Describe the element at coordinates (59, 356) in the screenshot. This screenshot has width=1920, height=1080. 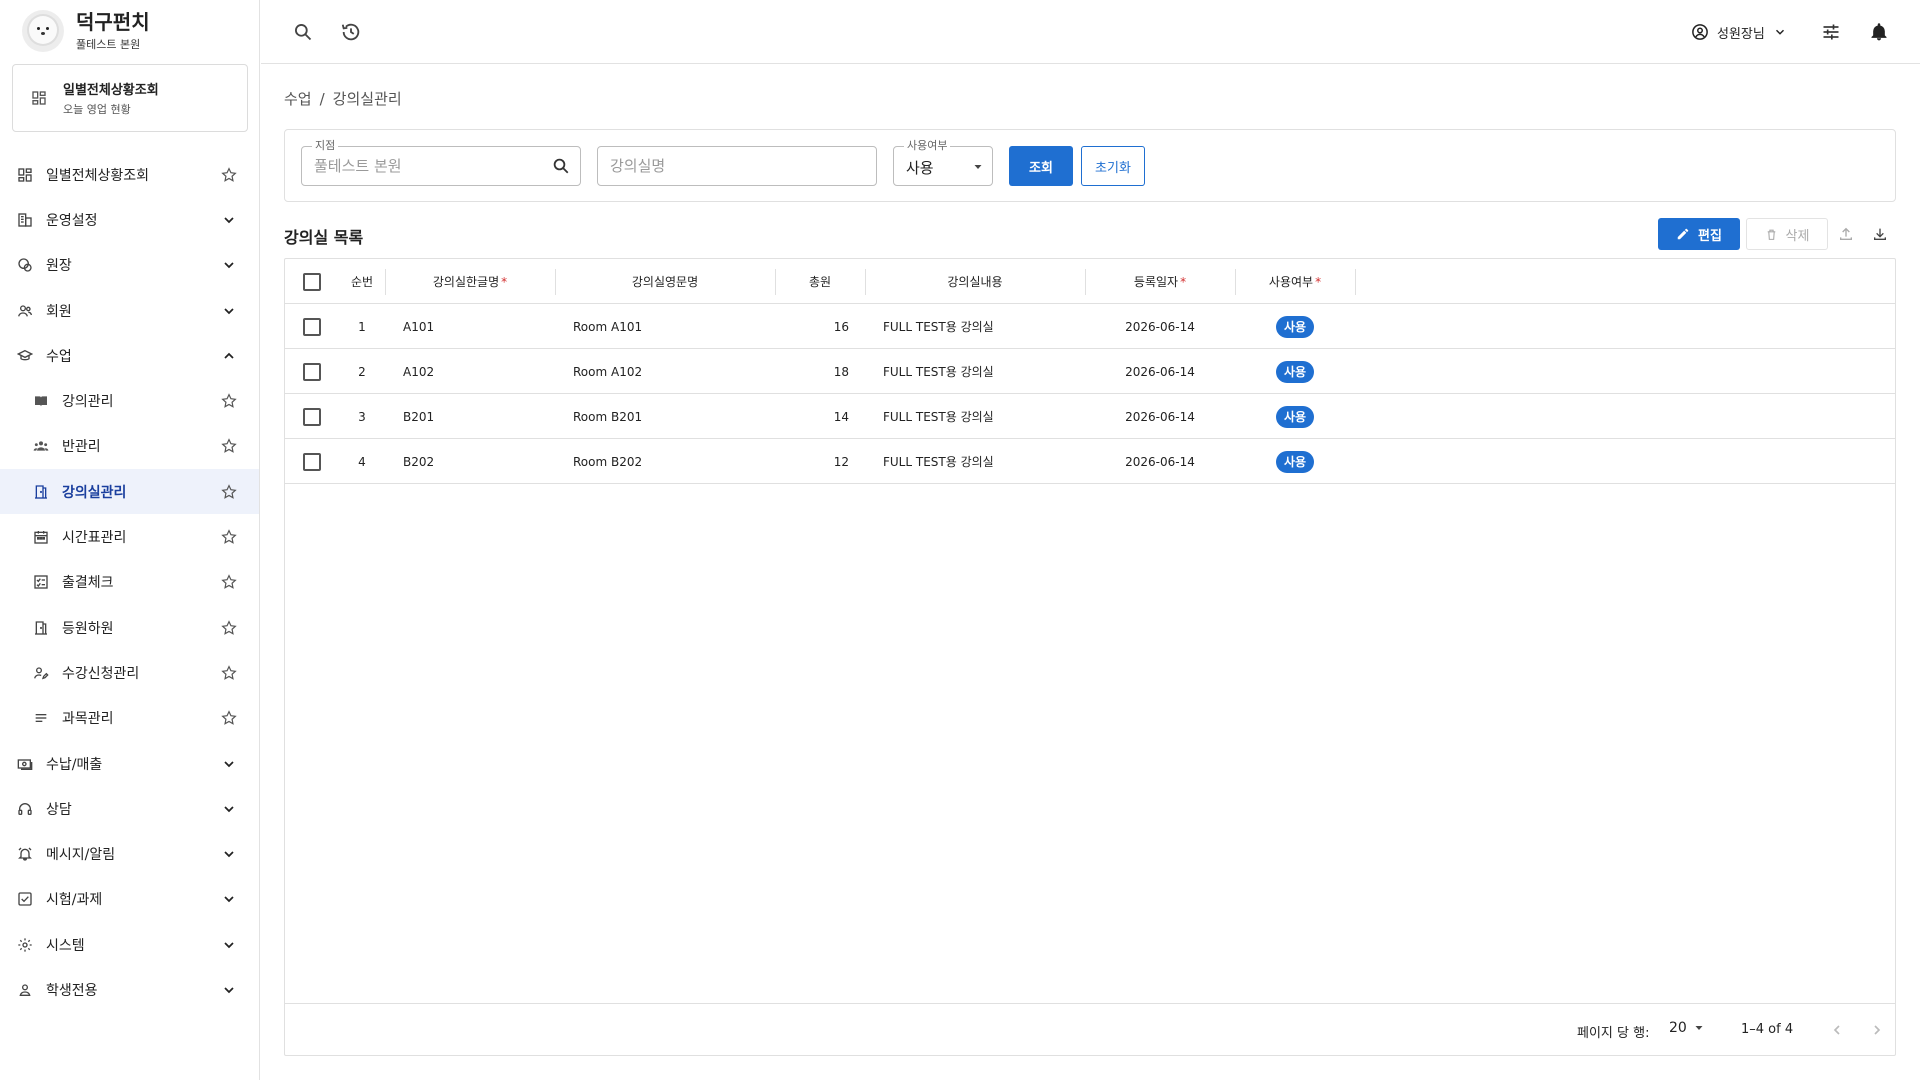
I see `sidebar-item-label: 수업` at that location.